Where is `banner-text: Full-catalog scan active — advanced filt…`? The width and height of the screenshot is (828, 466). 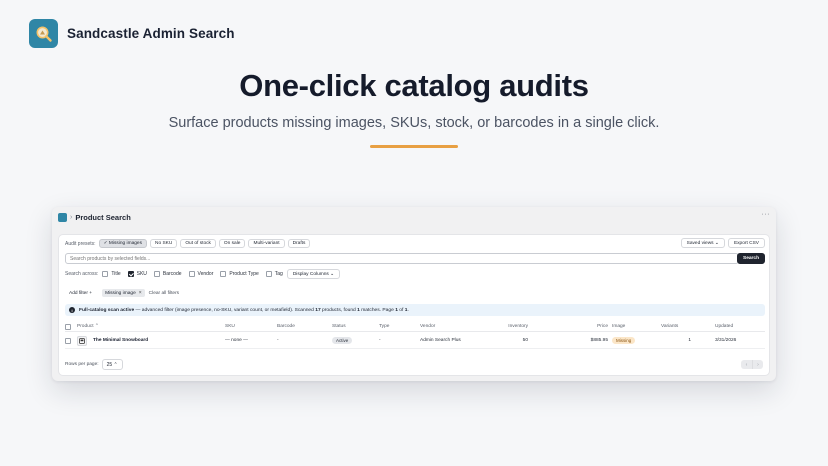 banner-text: Full-catalog scan active — advanced filt… is located at coordinates (244, 310).